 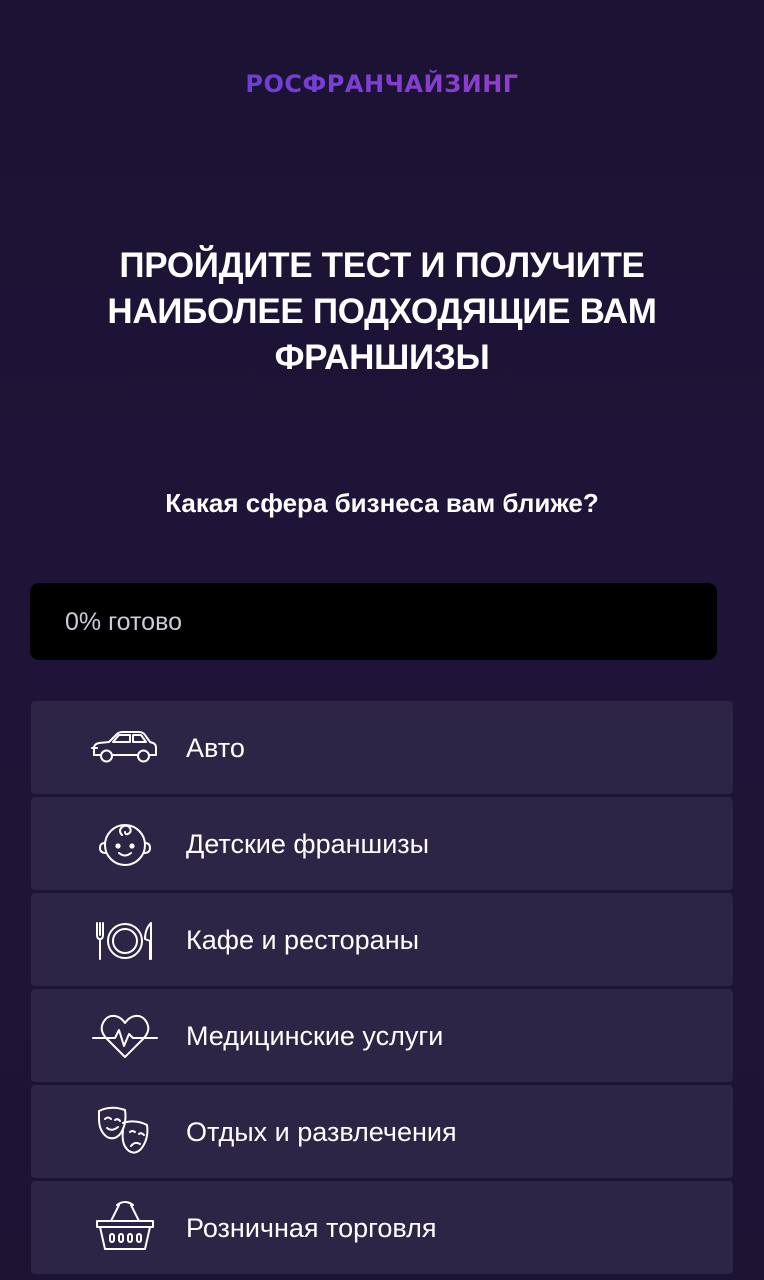 I want to click on option-label: Розничная торговля, so click(x=311, y=1228).